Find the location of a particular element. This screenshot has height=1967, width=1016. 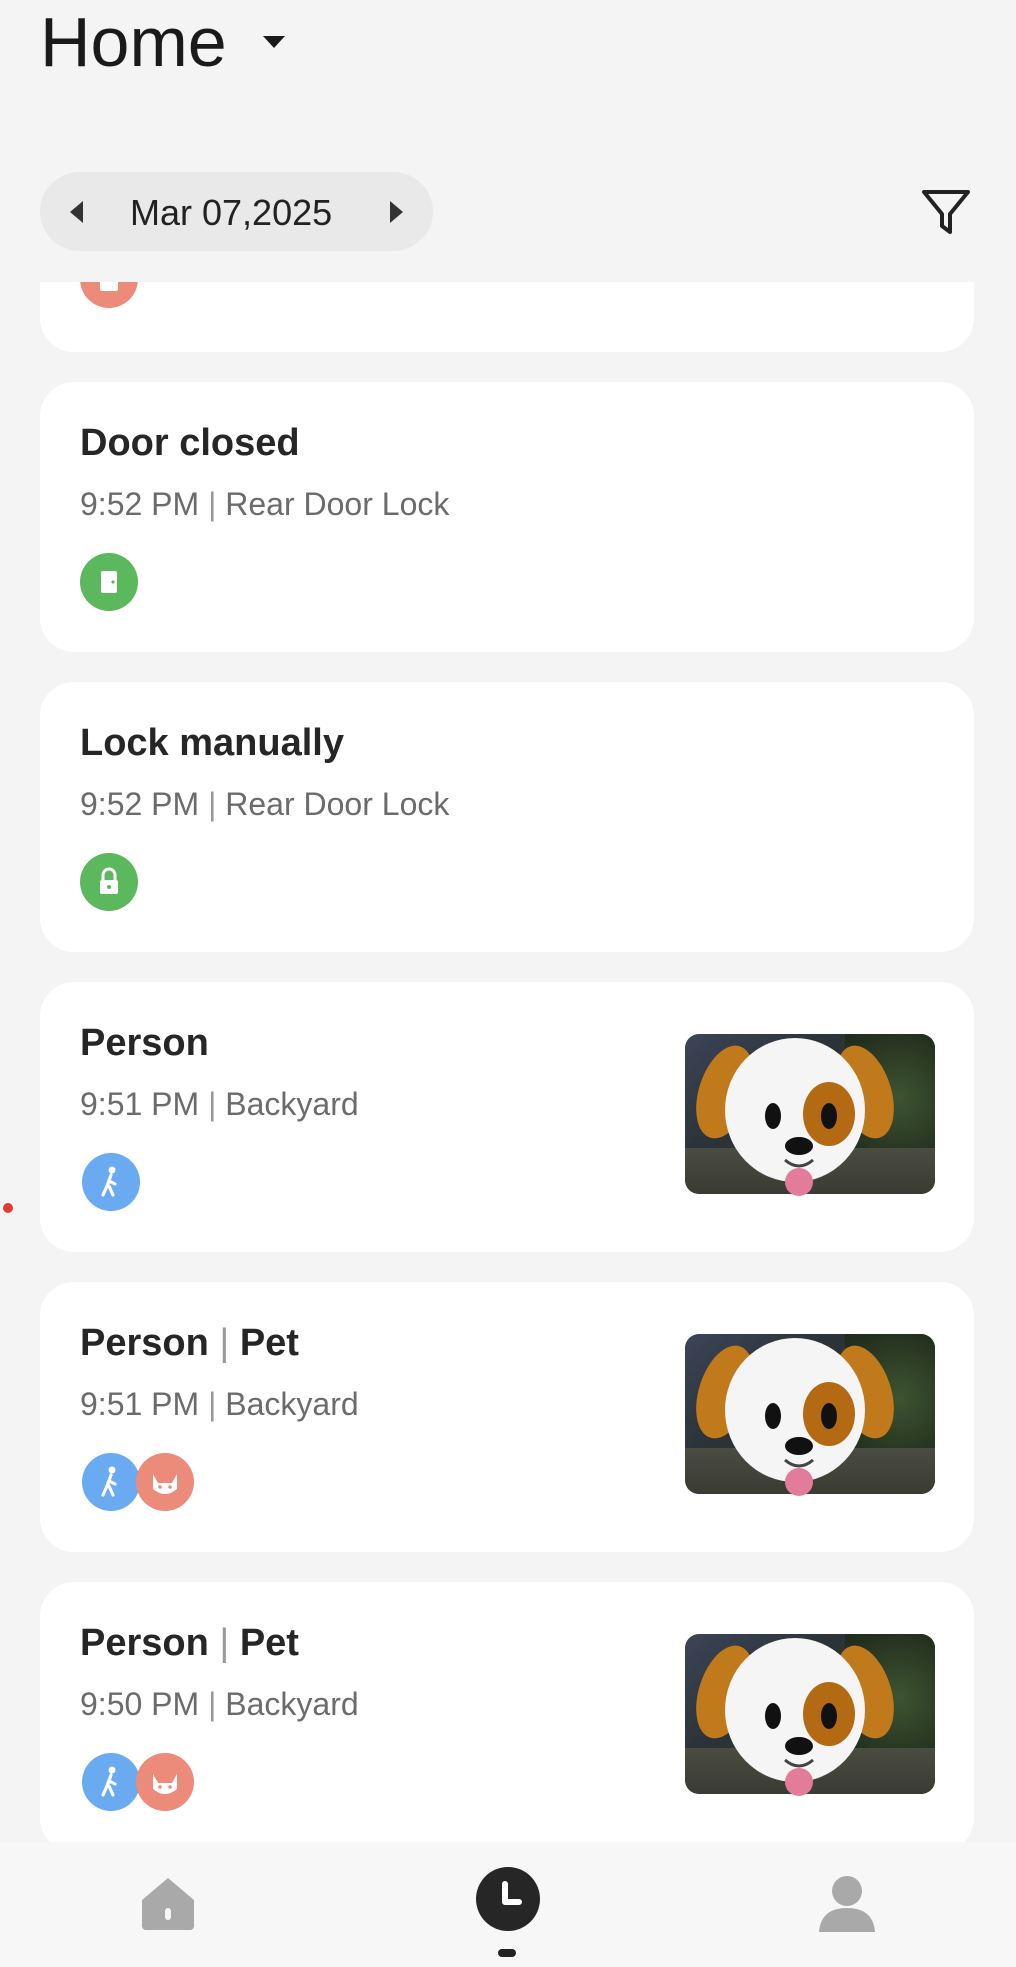

date-selector: Mar 07,2025 is located at coordinates (236, 211).